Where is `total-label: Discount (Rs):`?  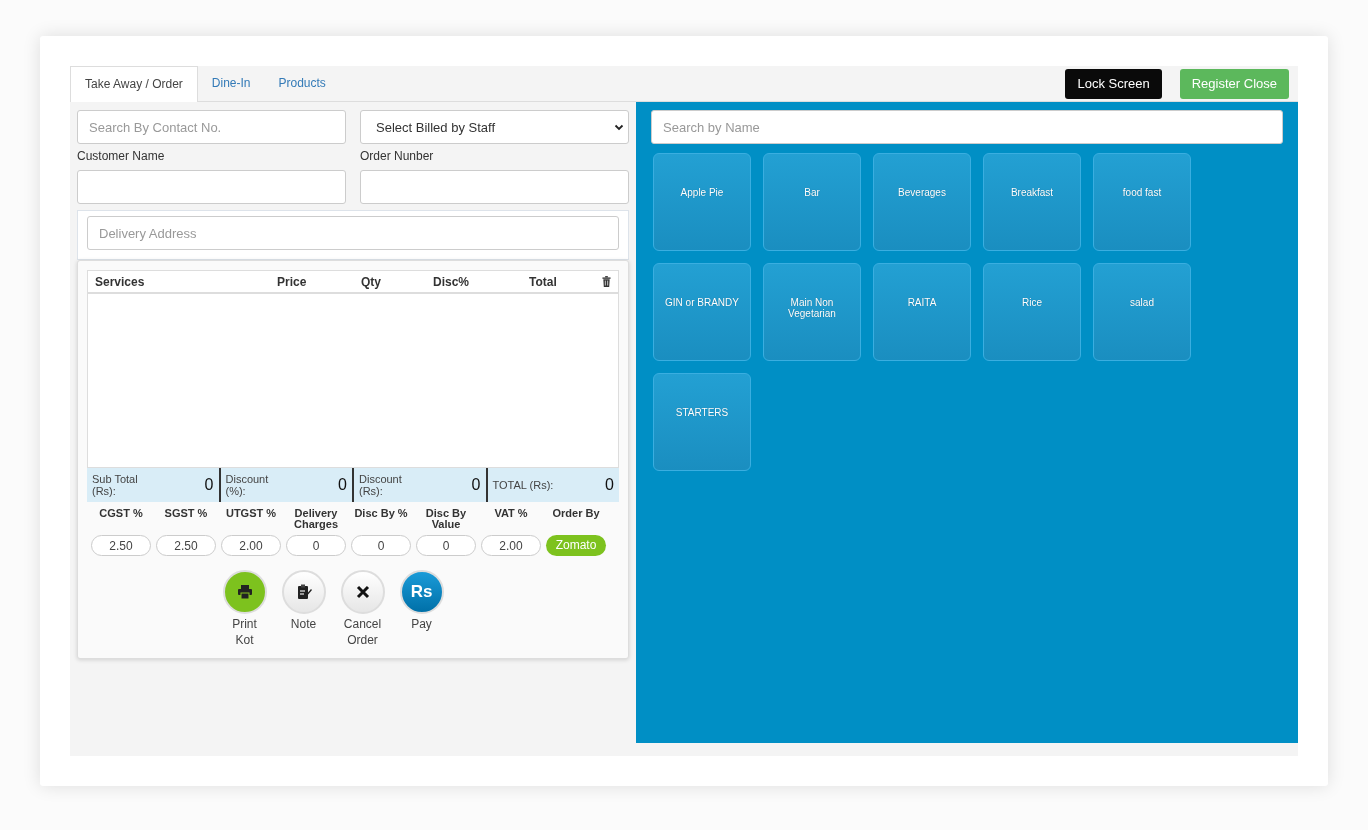 total-label: Discount (Rs): is located at coordinates (381, 485).